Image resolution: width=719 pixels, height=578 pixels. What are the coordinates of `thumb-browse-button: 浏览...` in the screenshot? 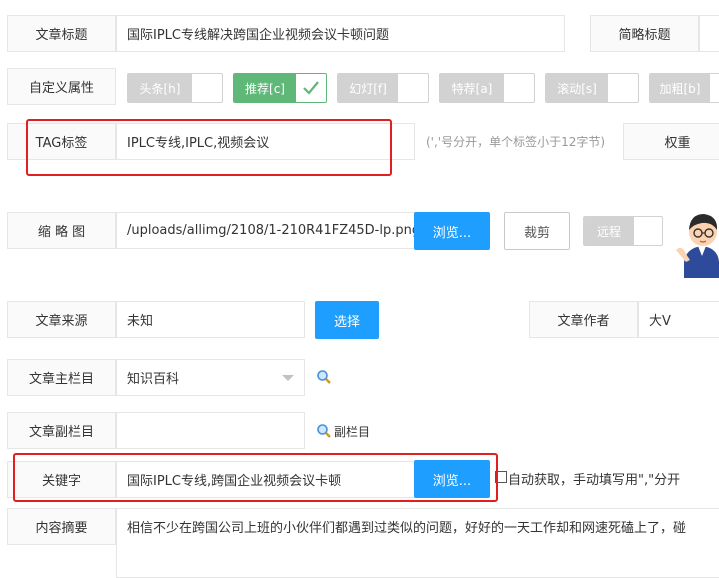 It's located at (452, 231).